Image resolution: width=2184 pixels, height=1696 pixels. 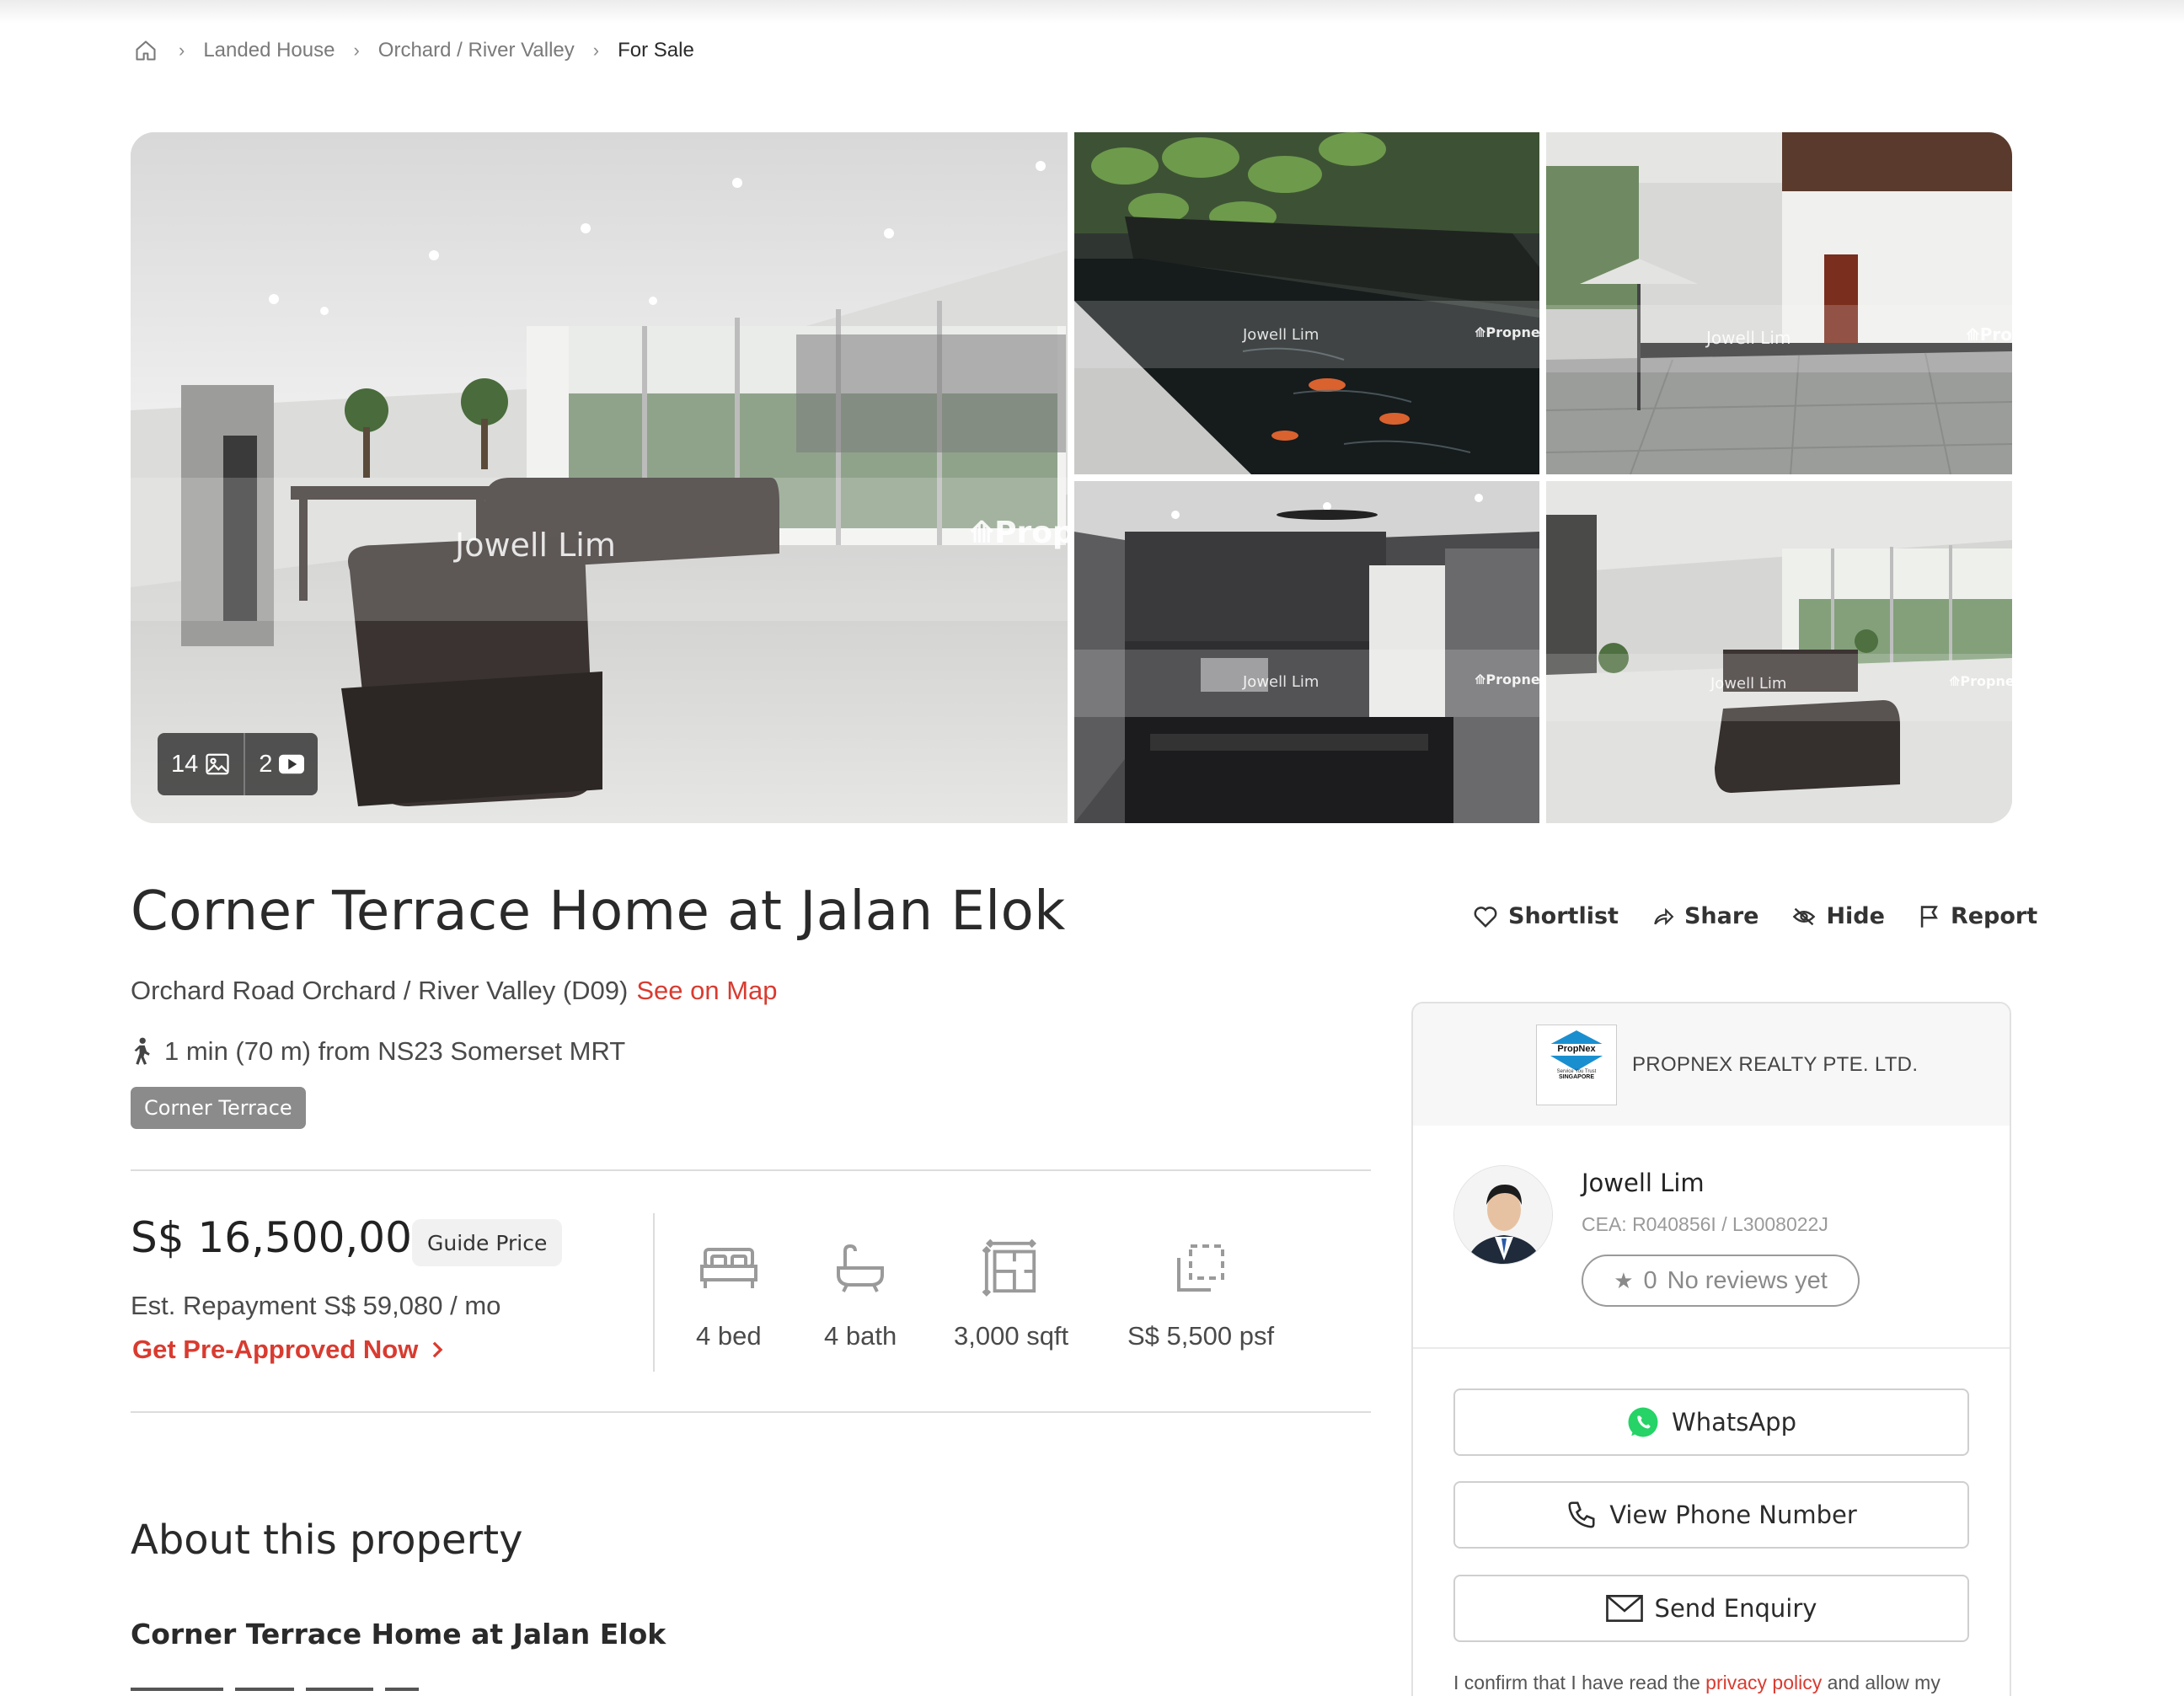 I want to click on floor-area-value: 3,000 sqft, so click(x=1011, y=1336).